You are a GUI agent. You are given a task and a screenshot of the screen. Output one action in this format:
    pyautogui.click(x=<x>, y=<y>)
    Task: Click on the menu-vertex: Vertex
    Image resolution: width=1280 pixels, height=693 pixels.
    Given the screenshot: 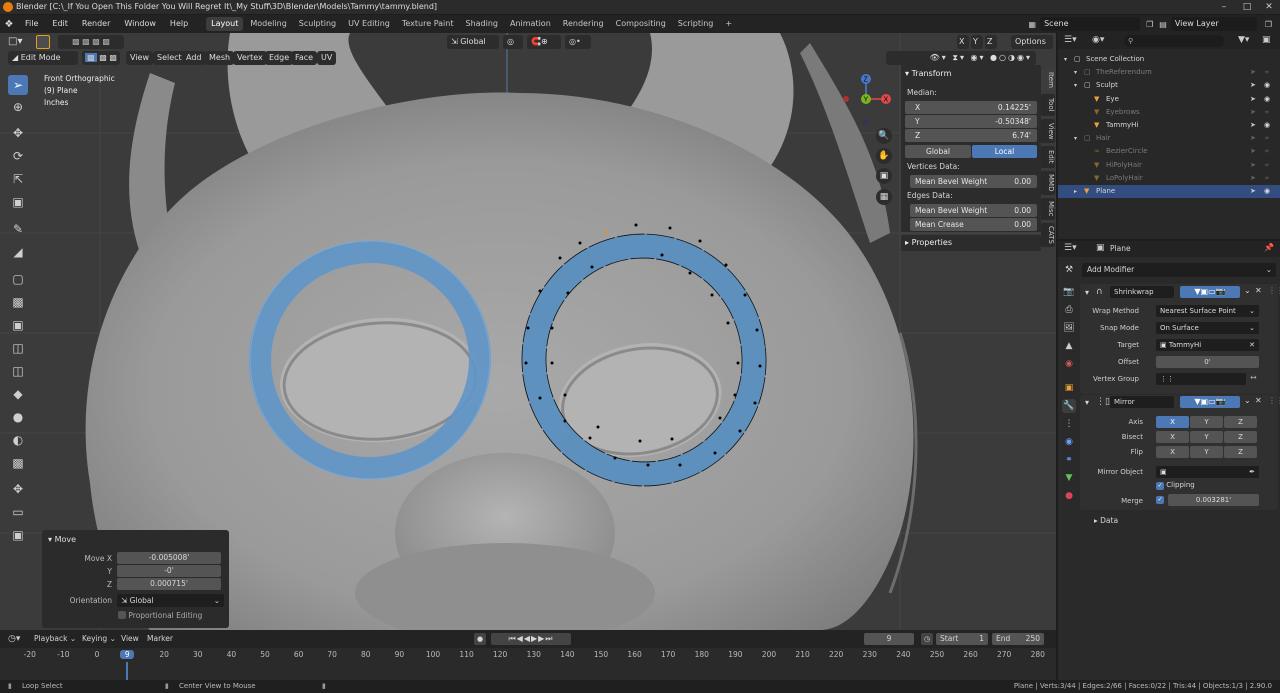 What is the action you would take?
    pyautogui.click(x=250, y=58)
    